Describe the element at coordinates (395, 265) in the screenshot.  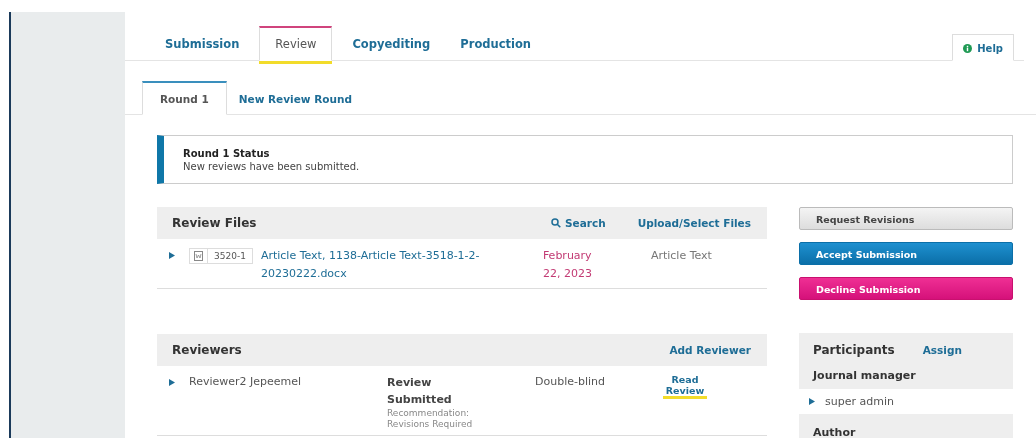
I see `file-link: Article Text, 1138-Article Text-3518-1-2-20230222.docx` at that location.